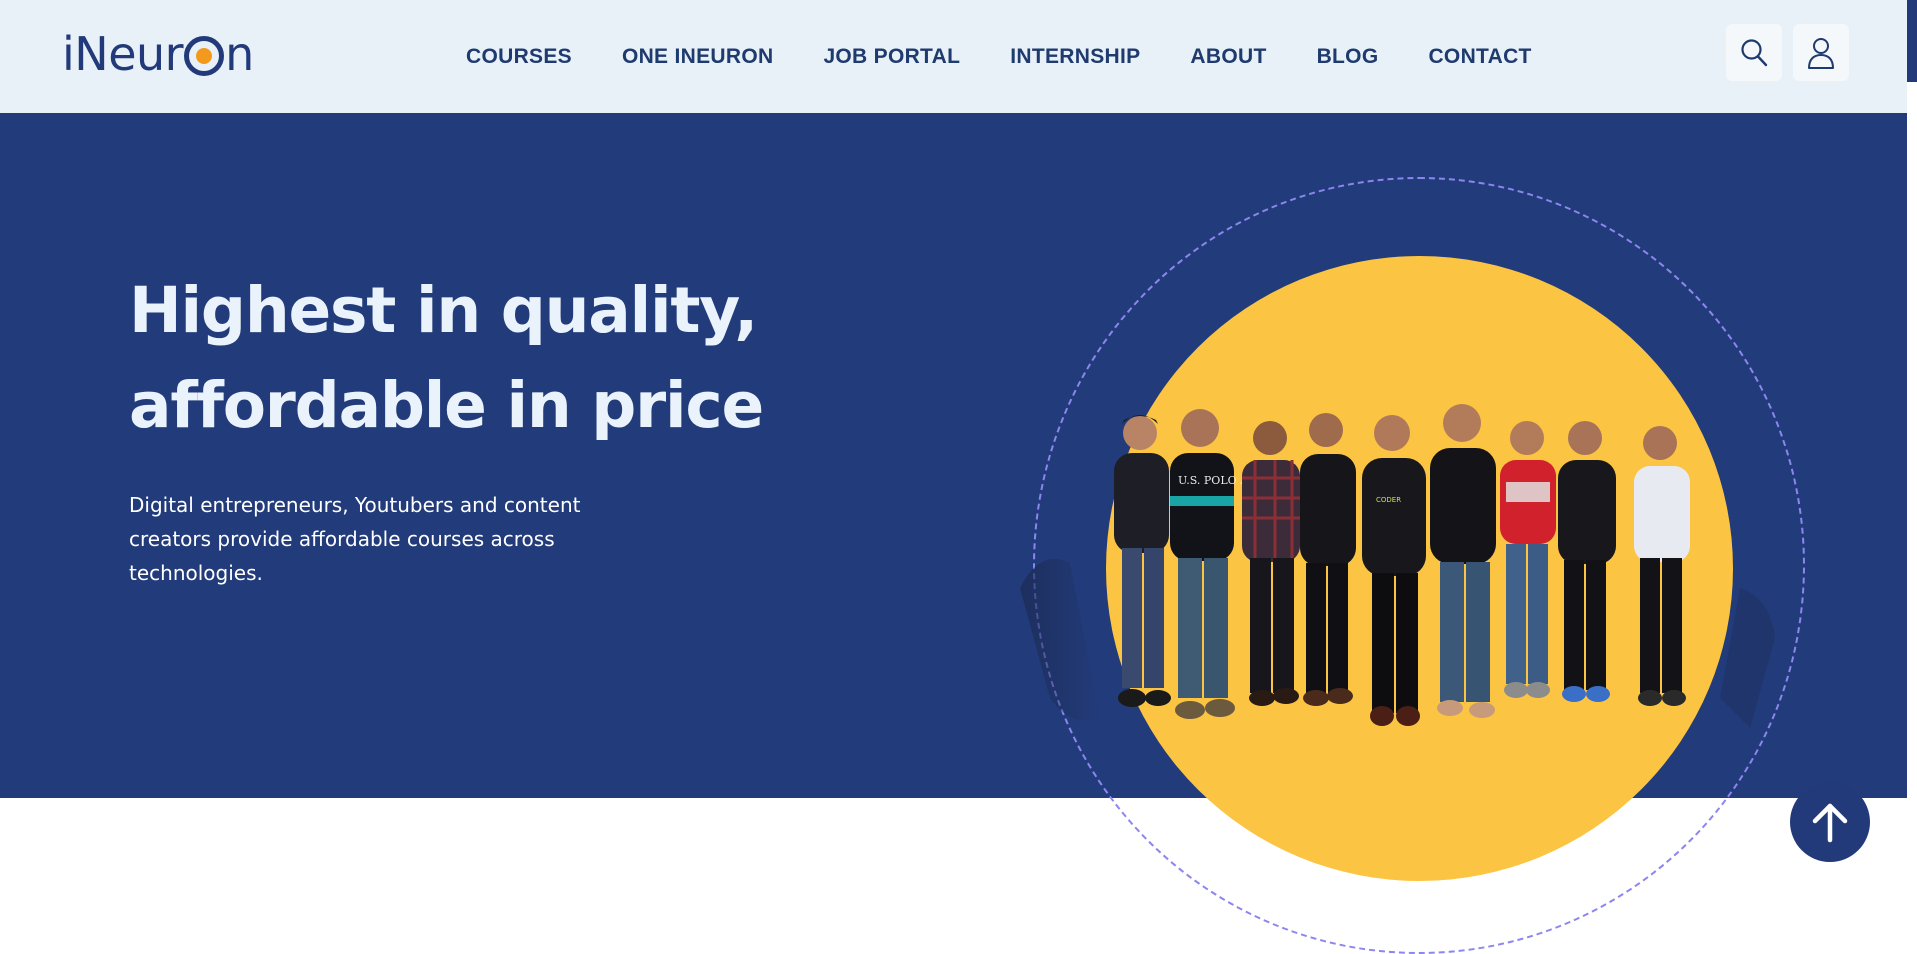 This screenshot has height=954, width=1917. I want to click on search-icon, so click(1754, 52).